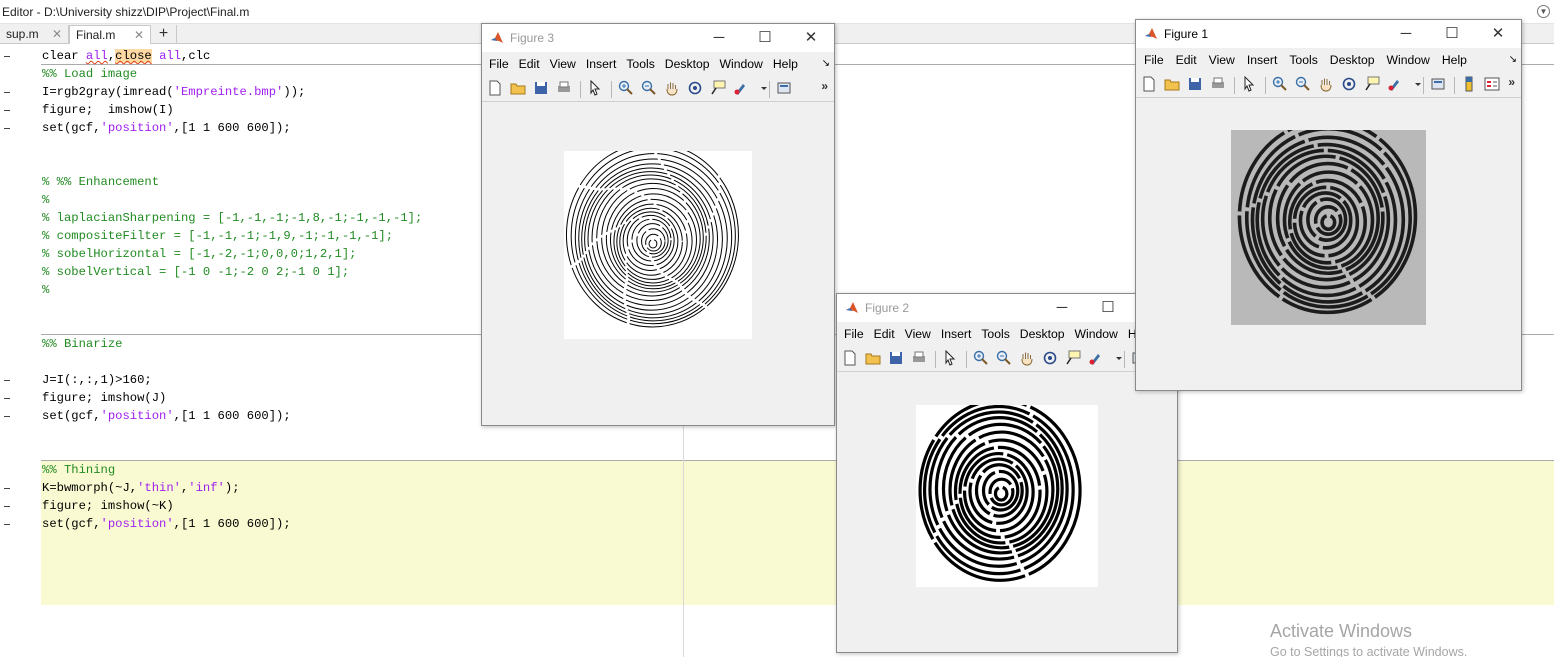 The image size is (1554, 657). What do you see at coordinates (164, 34) in the screenshot?
I see `add-tab-button: +` at bounding box center [164, 34].